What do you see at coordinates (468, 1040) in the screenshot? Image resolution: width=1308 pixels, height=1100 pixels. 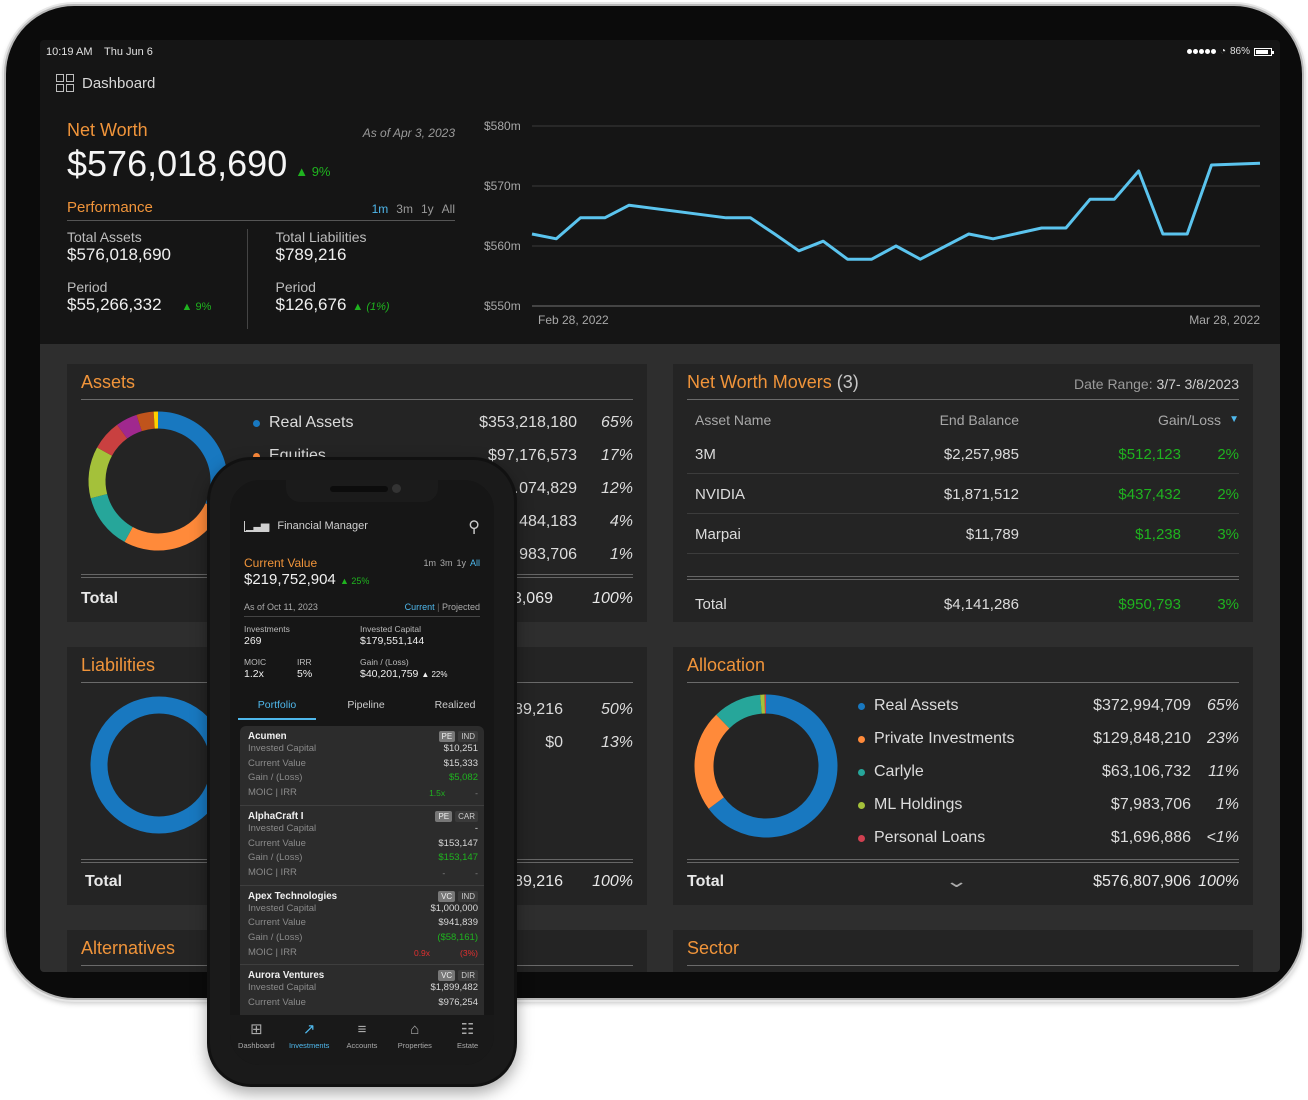 I see `nav-estate: ☷ Estate` at bounding box center [468, 1040].